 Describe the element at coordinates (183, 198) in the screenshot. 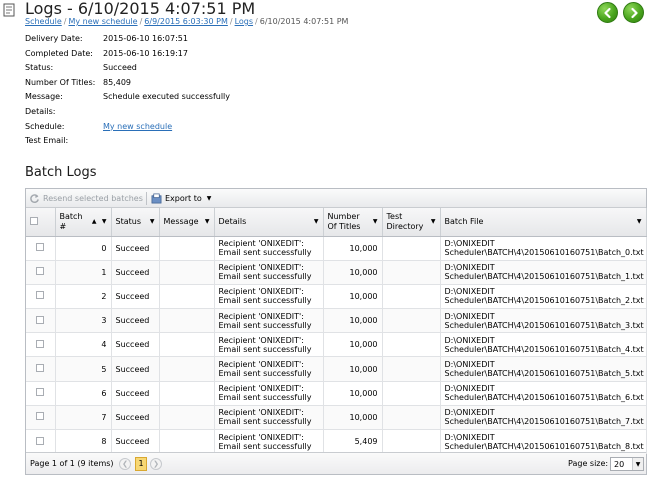

I see `export-label: Export to` at that location.